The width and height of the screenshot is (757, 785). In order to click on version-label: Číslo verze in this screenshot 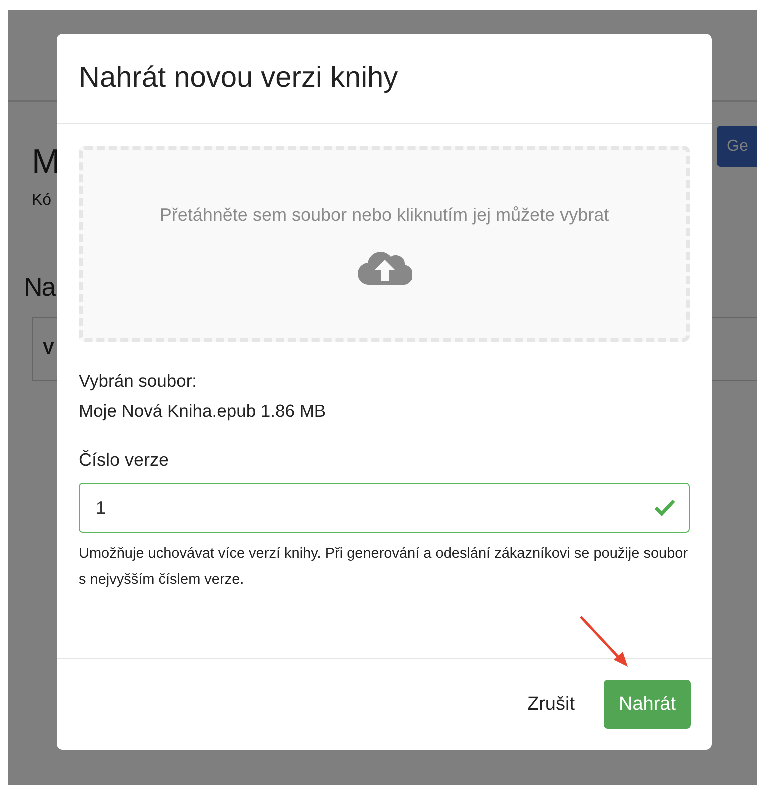, I will do `click(124, 460)`.